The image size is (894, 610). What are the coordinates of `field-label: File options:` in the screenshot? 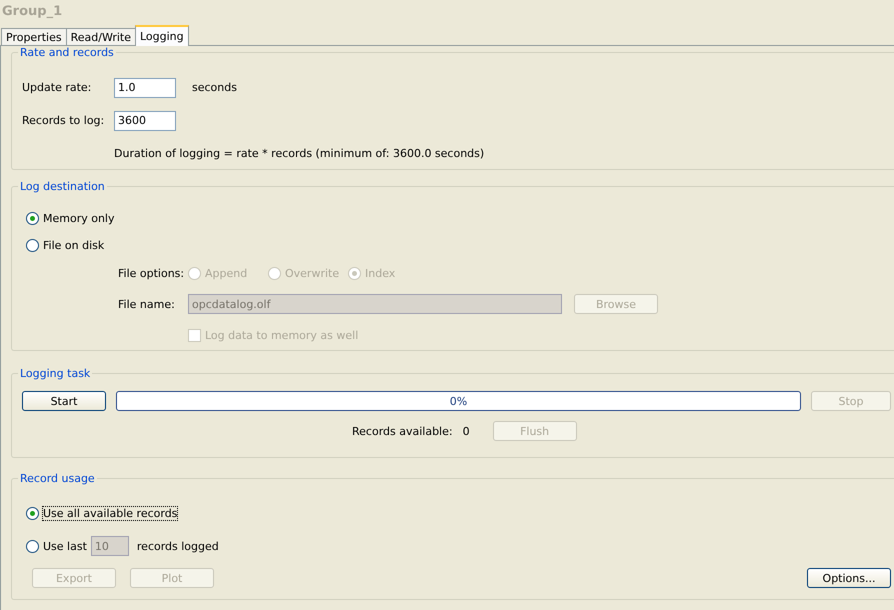 It's located at (152, 273).